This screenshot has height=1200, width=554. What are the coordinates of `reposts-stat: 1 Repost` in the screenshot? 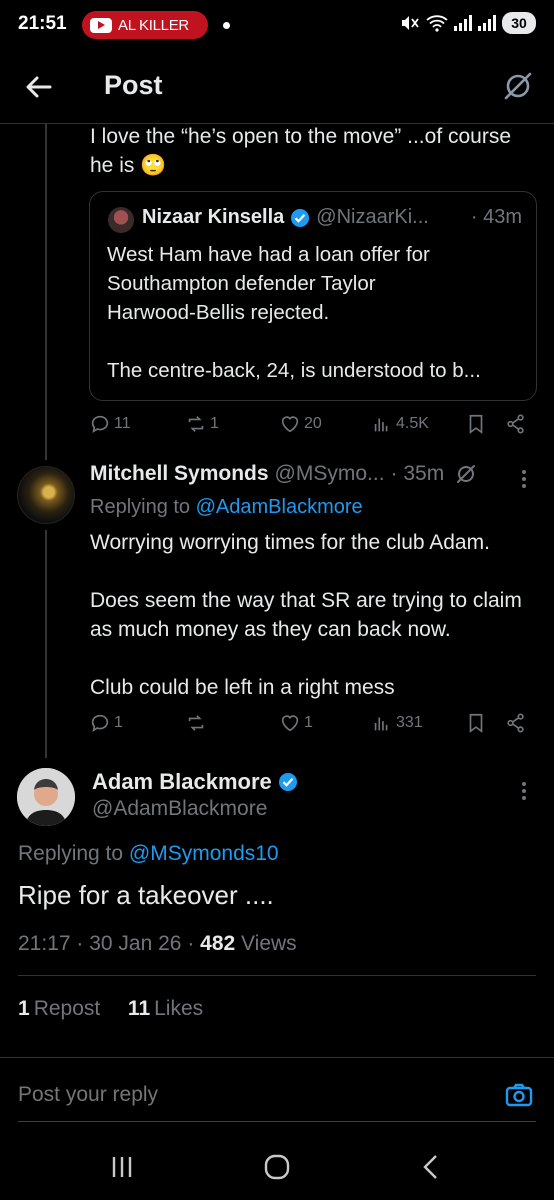 It's located at (59, 1008).